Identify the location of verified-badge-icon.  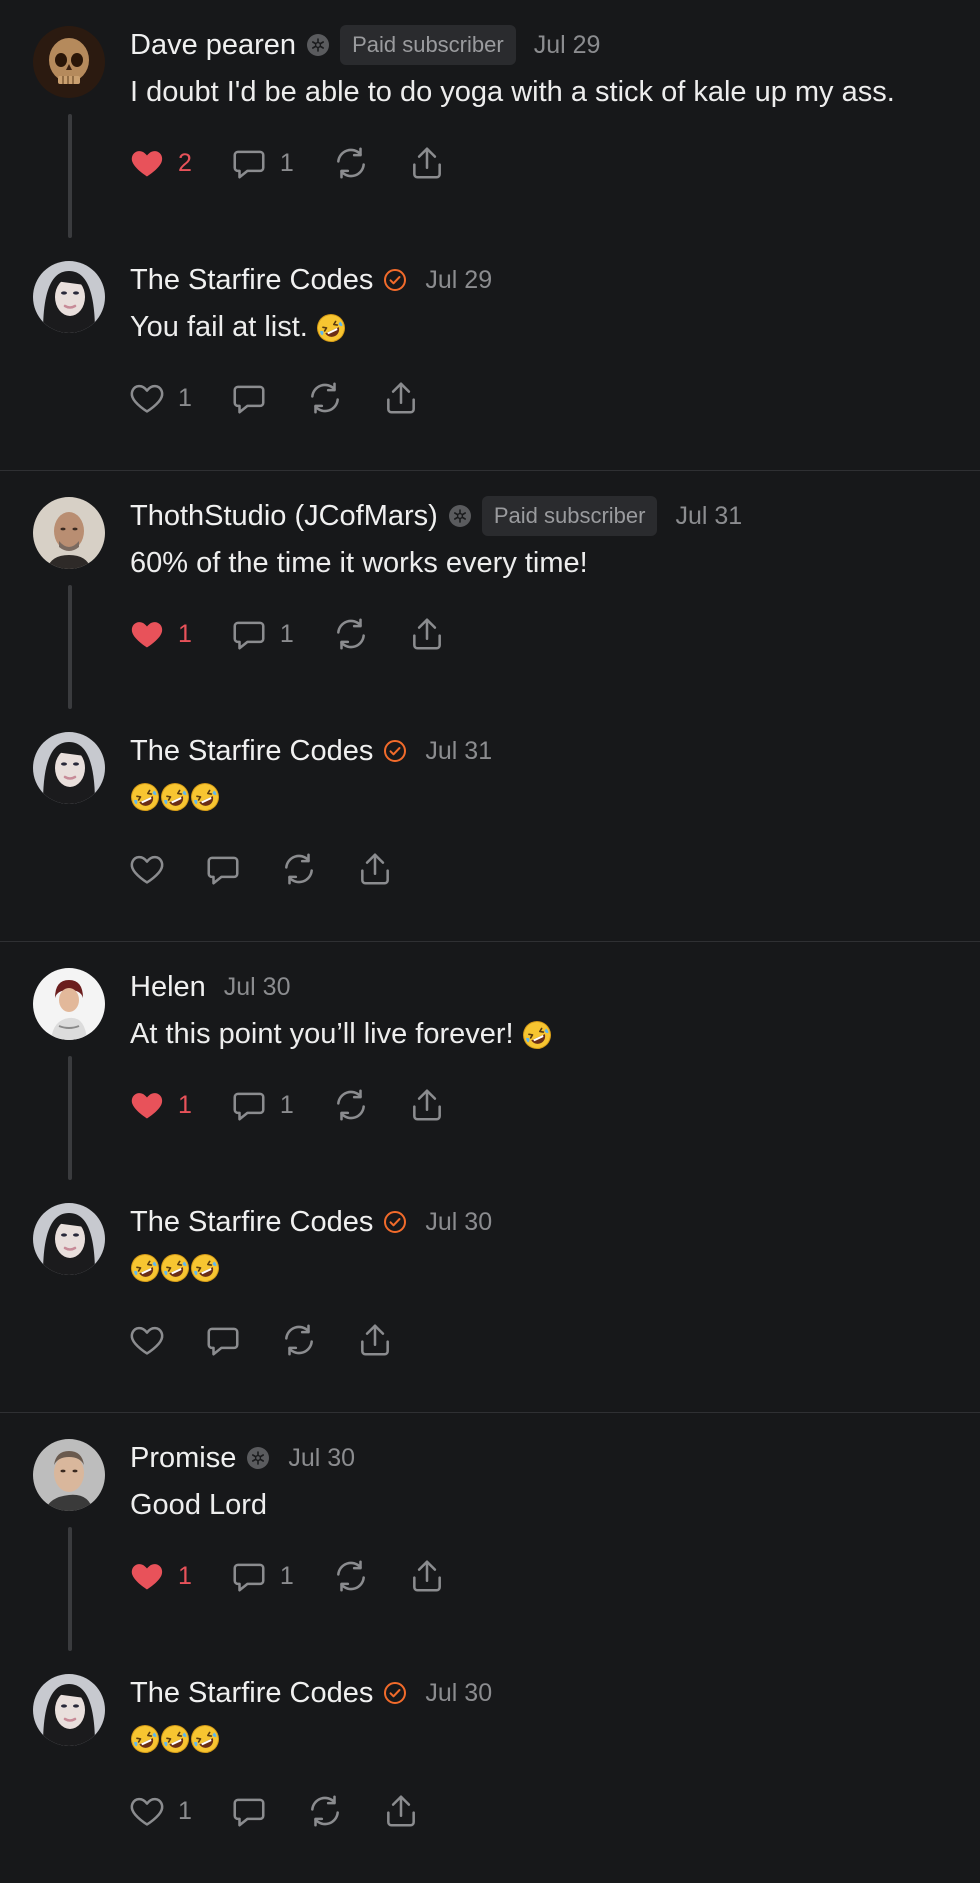
(395, 280).